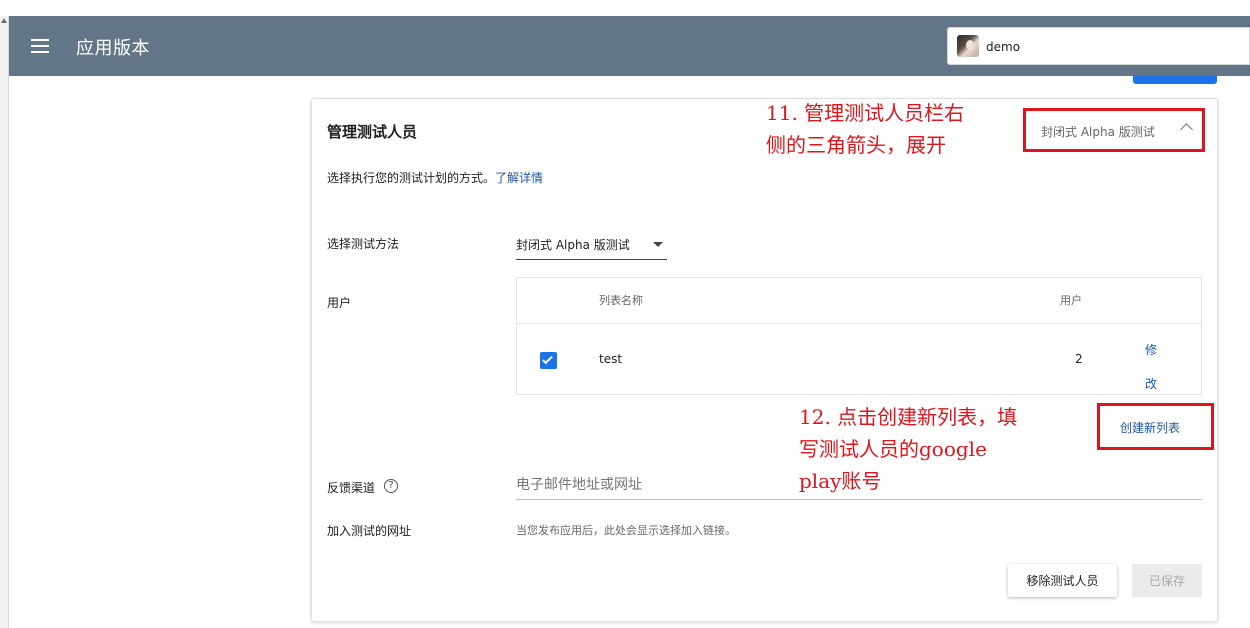  Describe the element at coordinates (519, 178) in the screenshot. I see `learn-more-link: 了解详情` at that location.